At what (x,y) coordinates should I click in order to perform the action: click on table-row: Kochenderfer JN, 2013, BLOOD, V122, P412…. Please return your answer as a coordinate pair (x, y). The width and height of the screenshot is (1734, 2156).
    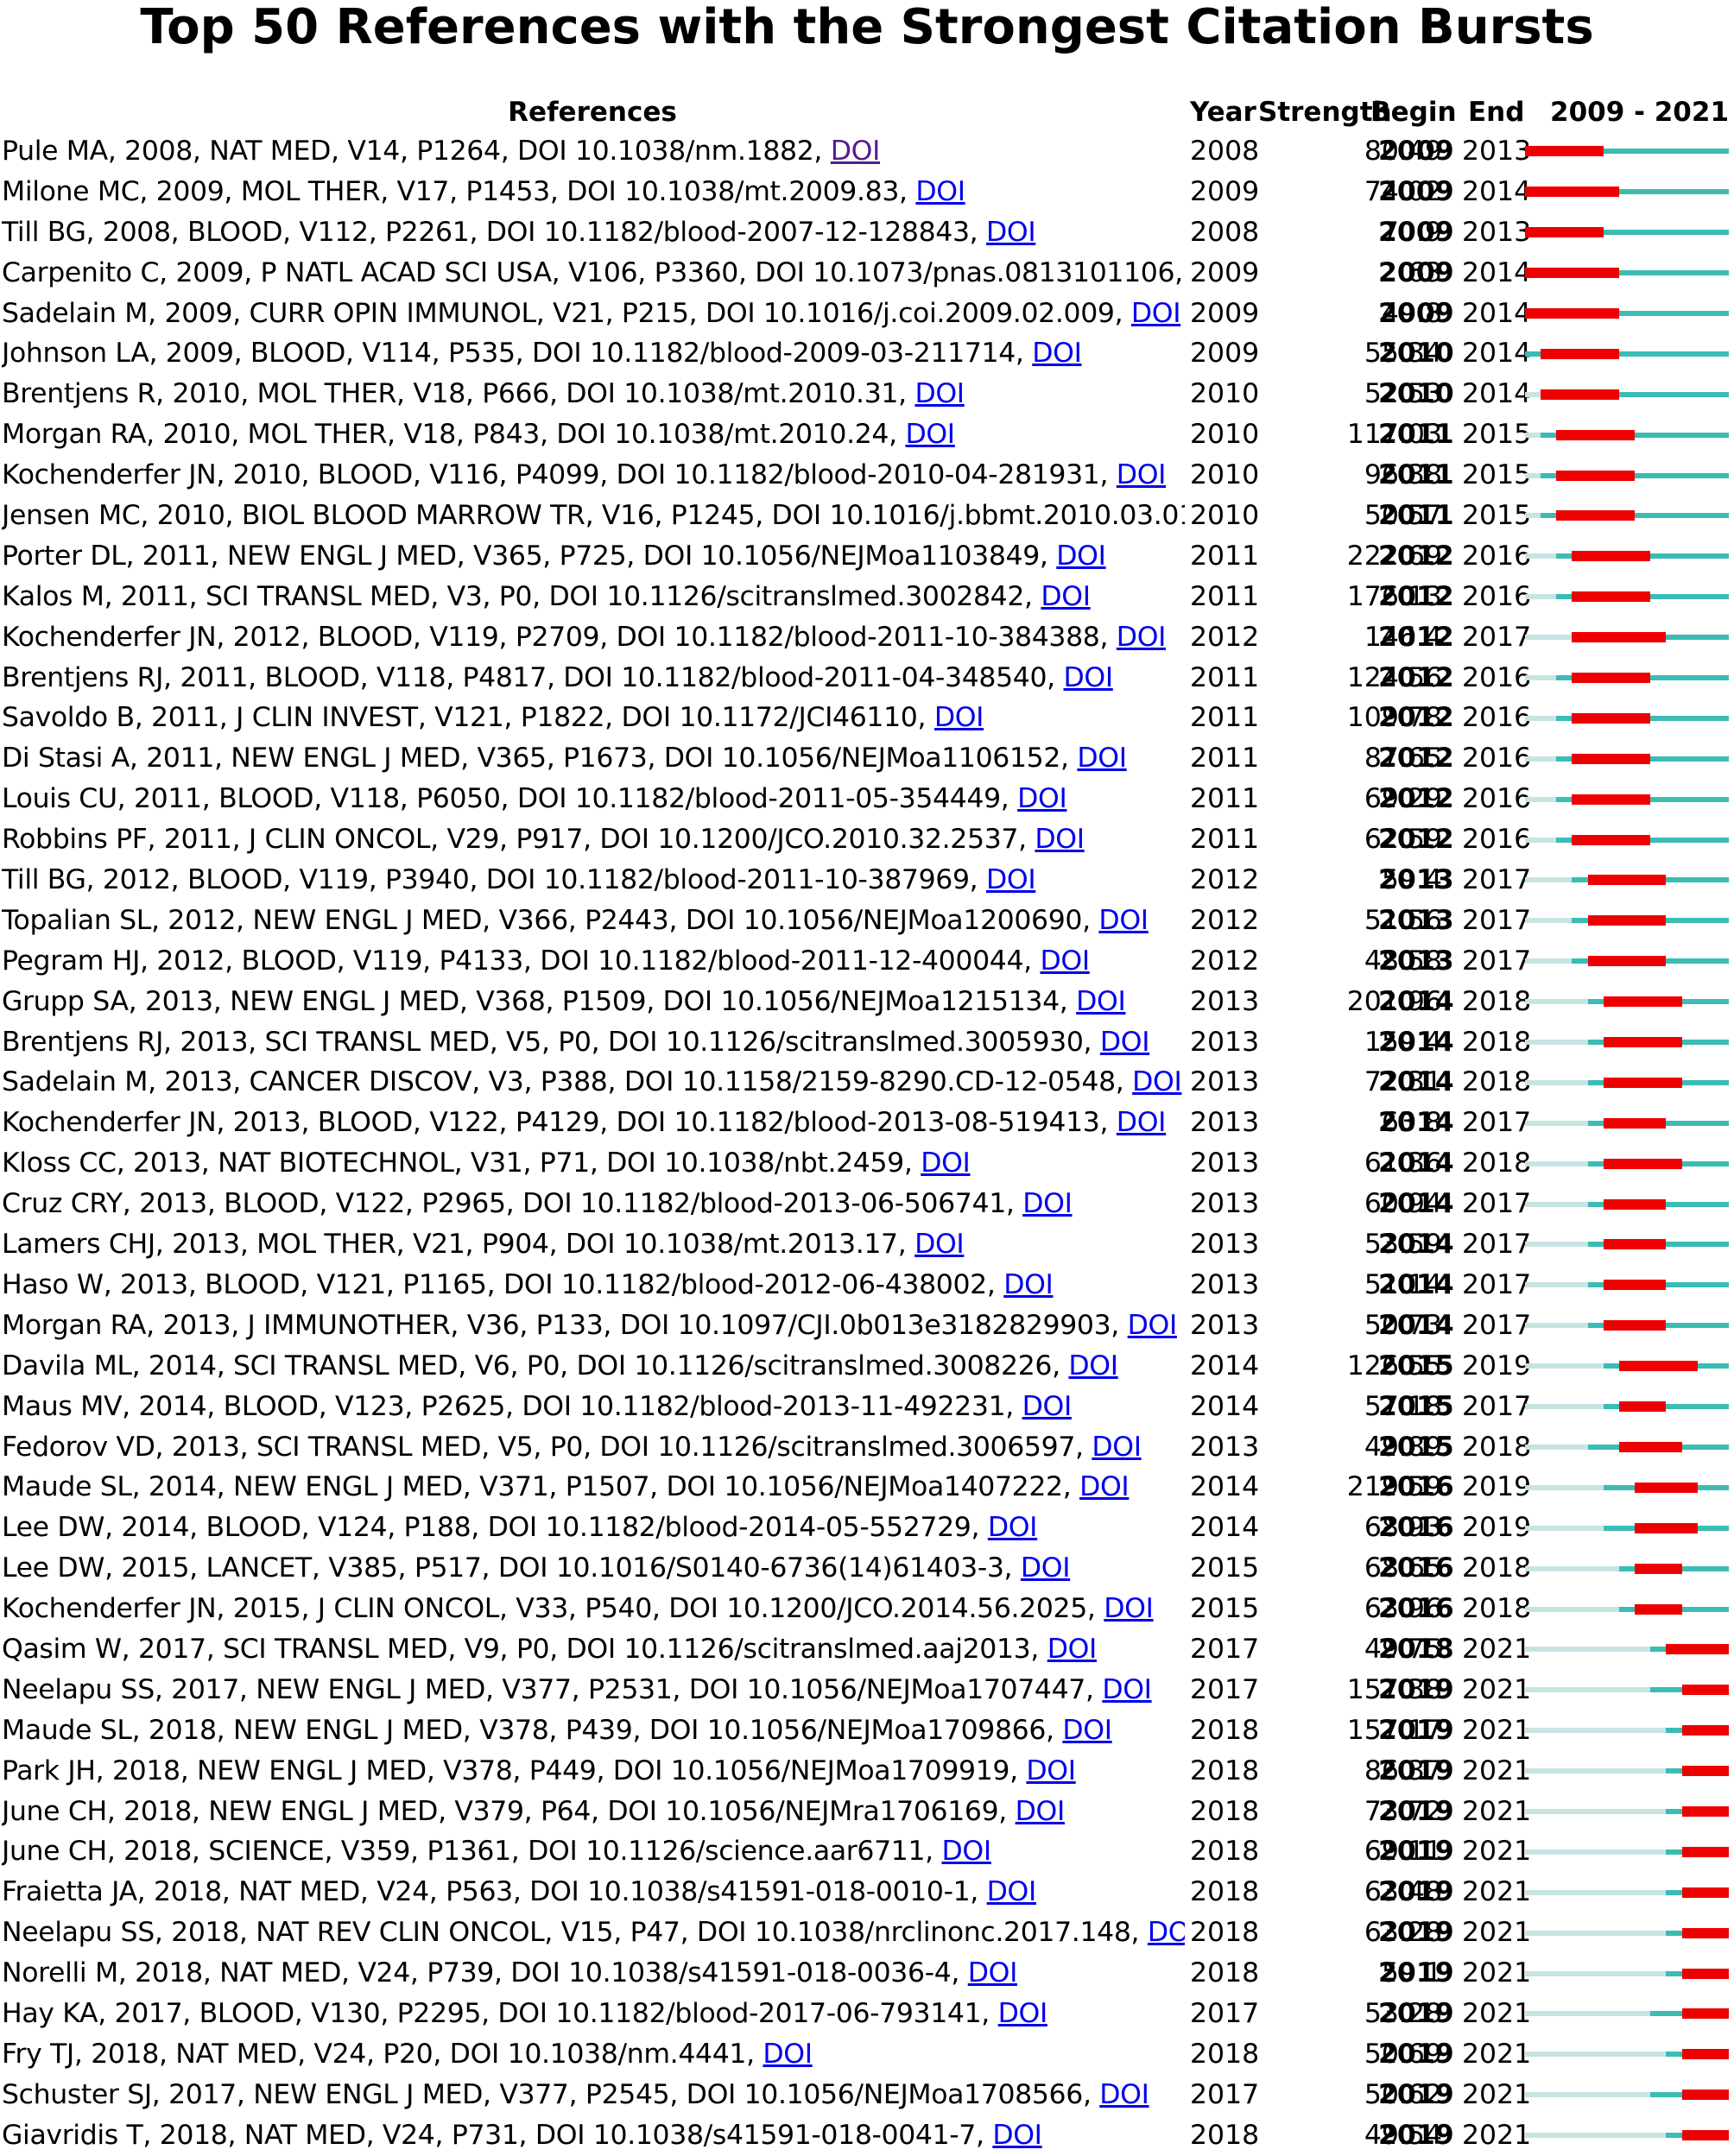
    Looking at the image, I should click on (867, 1123).